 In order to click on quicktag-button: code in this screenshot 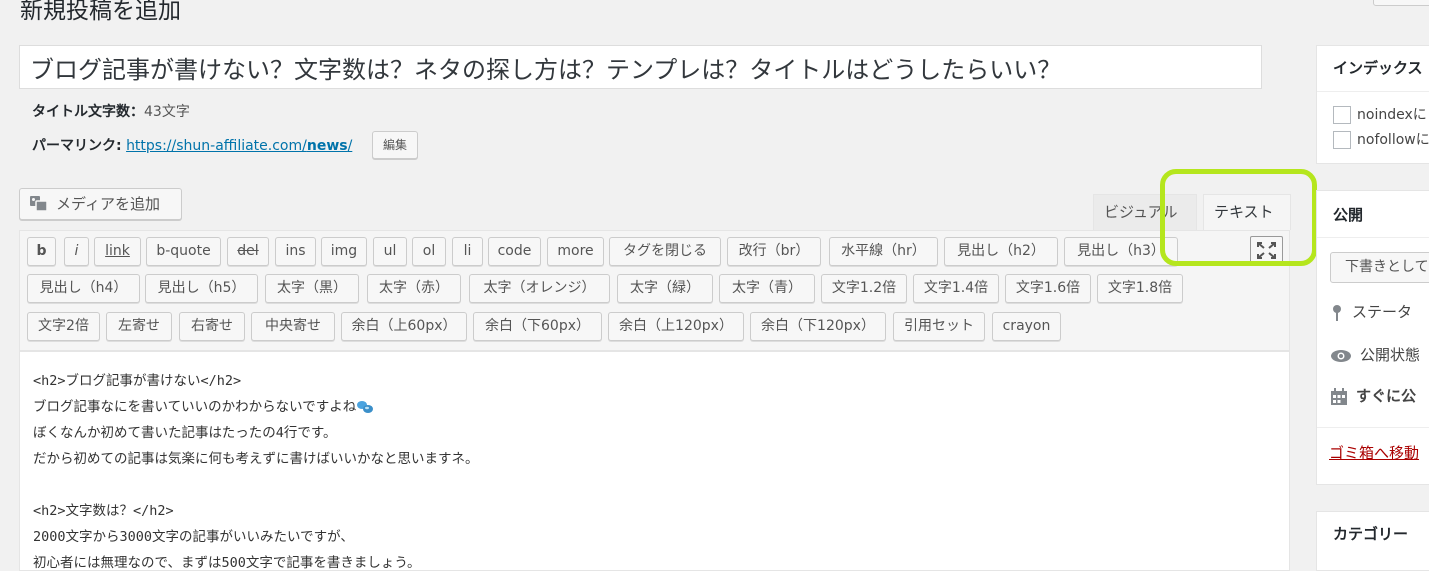, I will do `click(514, 251)`.